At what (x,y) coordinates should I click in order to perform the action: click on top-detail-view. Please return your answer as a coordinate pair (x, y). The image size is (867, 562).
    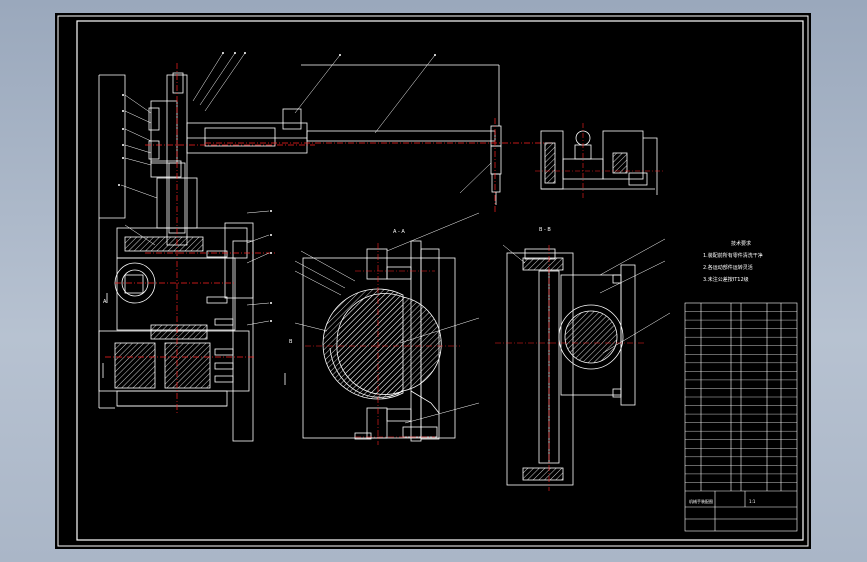
    Looking at the image, I should click on (599, 162).